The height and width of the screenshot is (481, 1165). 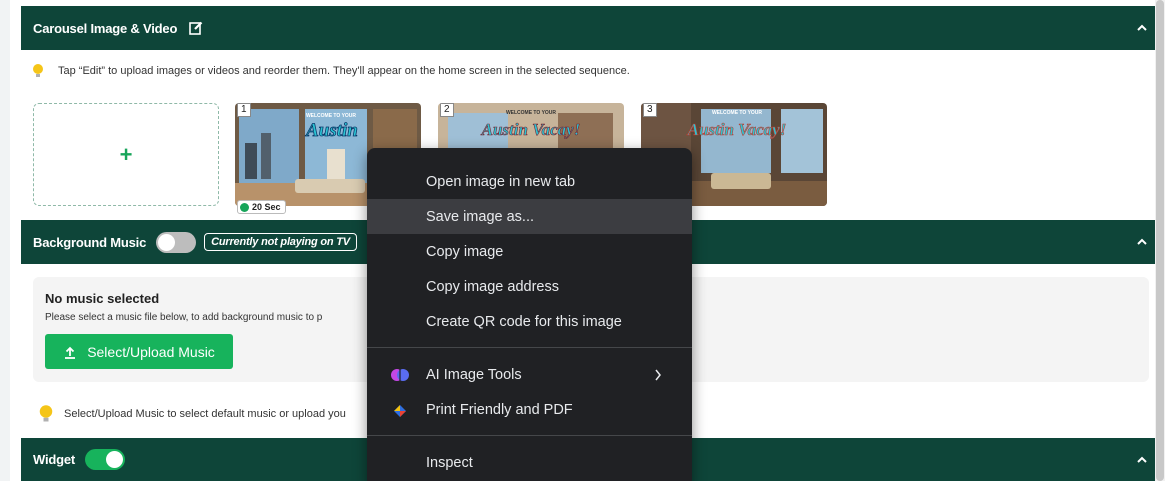 What do you see at coordinates (592, 28) in the screenshot?
I see `carousel-header: Carousel Image & Video` at bounding box center [592, 28].